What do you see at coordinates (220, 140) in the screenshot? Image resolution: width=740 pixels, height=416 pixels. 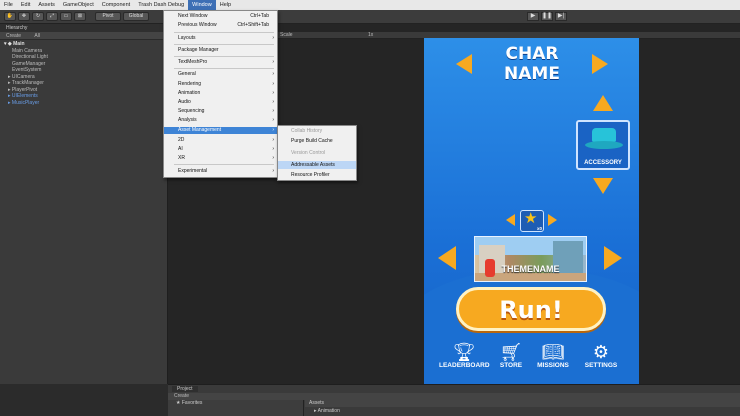 I see `menu-item-2d: 2D ›` at bounding box center [220, 140].